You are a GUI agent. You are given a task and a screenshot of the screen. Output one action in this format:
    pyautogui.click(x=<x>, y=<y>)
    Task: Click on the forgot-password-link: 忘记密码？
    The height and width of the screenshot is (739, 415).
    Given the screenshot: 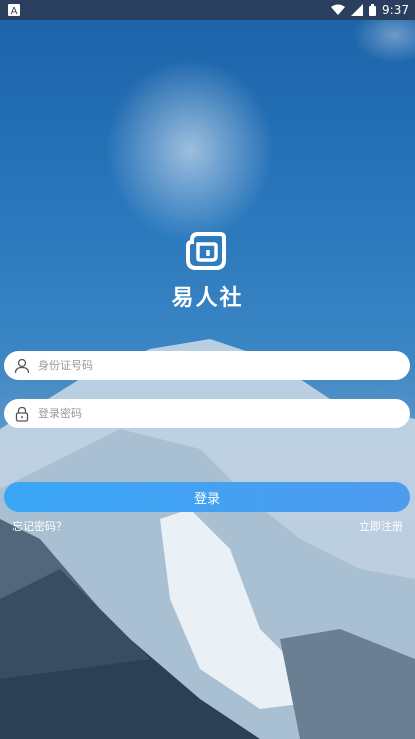 What is the action you would take?
    pyautogui.click(x=39, y=526)
    